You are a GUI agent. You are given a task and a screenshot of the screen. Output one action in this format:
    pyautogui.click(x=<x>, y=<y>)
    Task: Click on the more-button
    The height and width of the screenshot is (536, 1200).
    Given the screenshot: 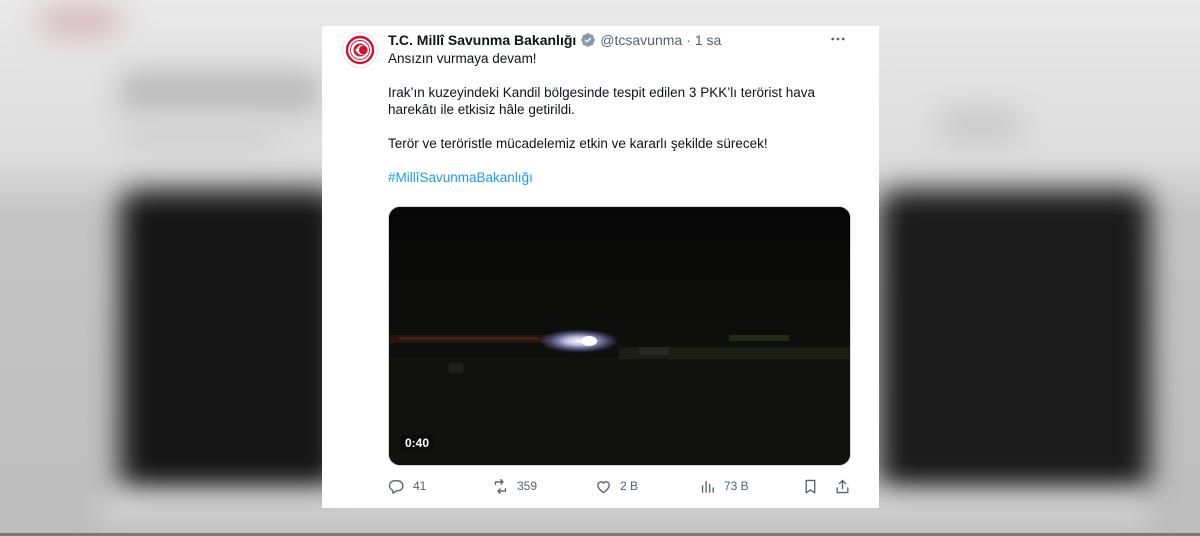 What is the action you would take?
    pyautogui.click(x=838, y=39)
    